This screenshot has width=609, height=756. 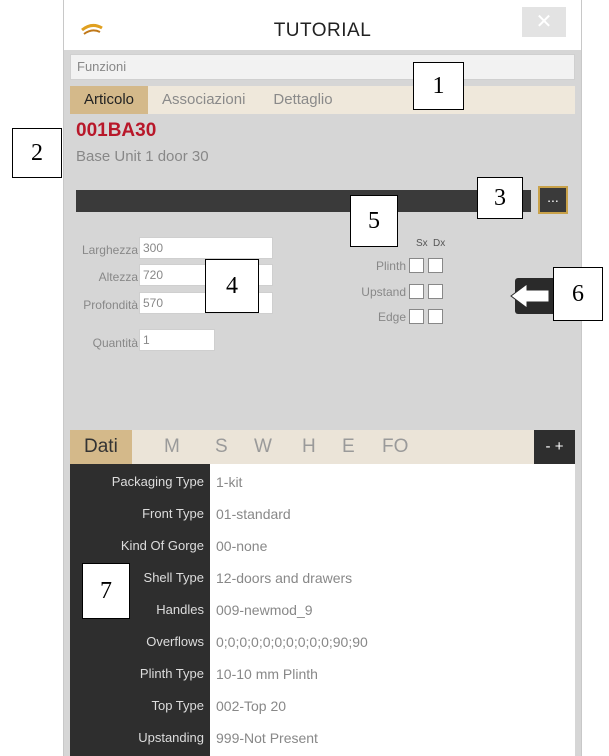 What do you see at coordinates (374, 221) in the screenshot?
I see `callout-5: 5` at bounding box center [374, 221].